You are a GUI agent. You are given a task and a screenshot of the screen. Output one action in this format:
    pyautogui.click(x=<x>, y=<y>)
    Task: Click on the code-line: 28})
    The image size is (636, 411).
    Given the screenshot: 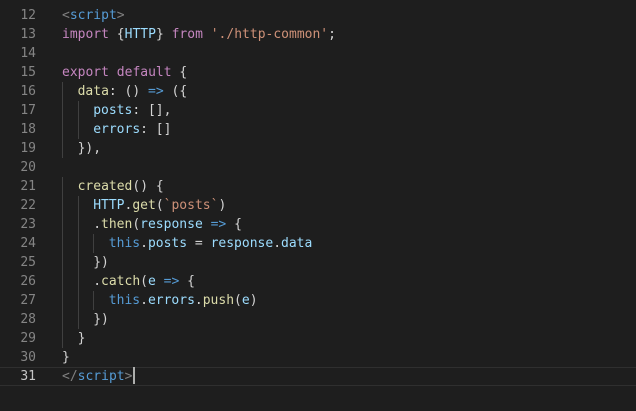 What is the action you would take?
    pyautogui.click(x=318, y=319)
    